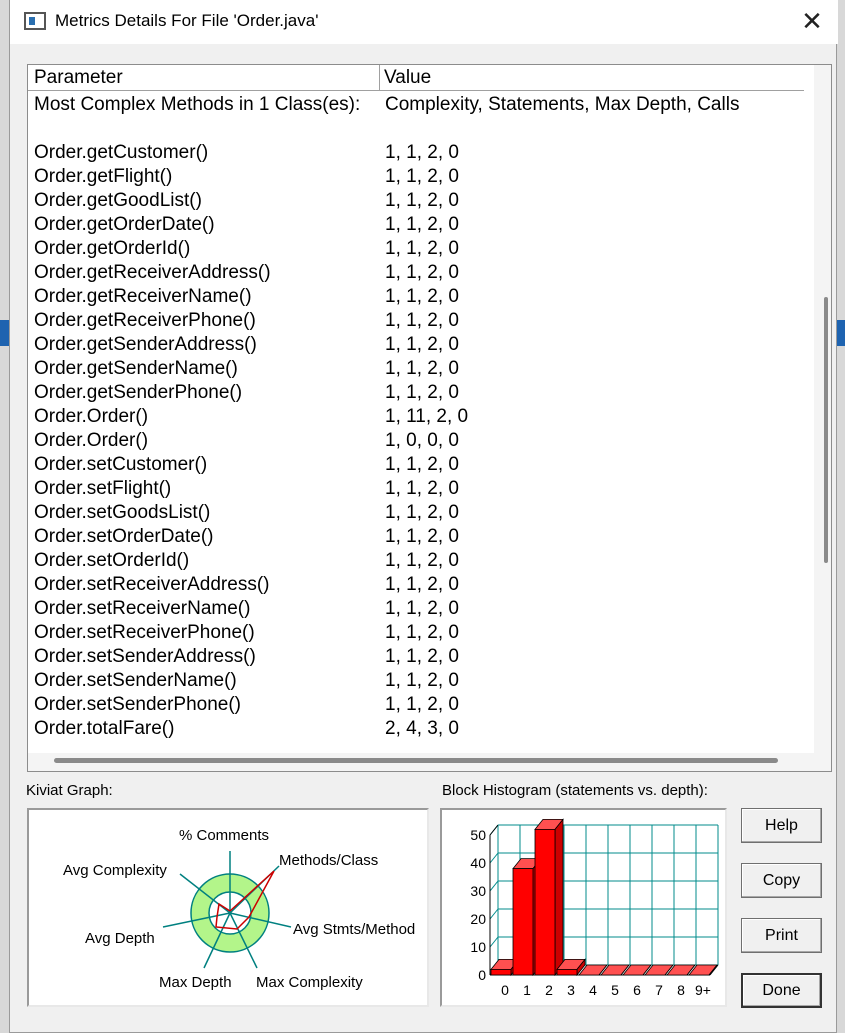 The height and width of the screenshot is (1033, 845). Describe the element at coordinates (416, 129) in the screenshot. I see `table-row` at that location.